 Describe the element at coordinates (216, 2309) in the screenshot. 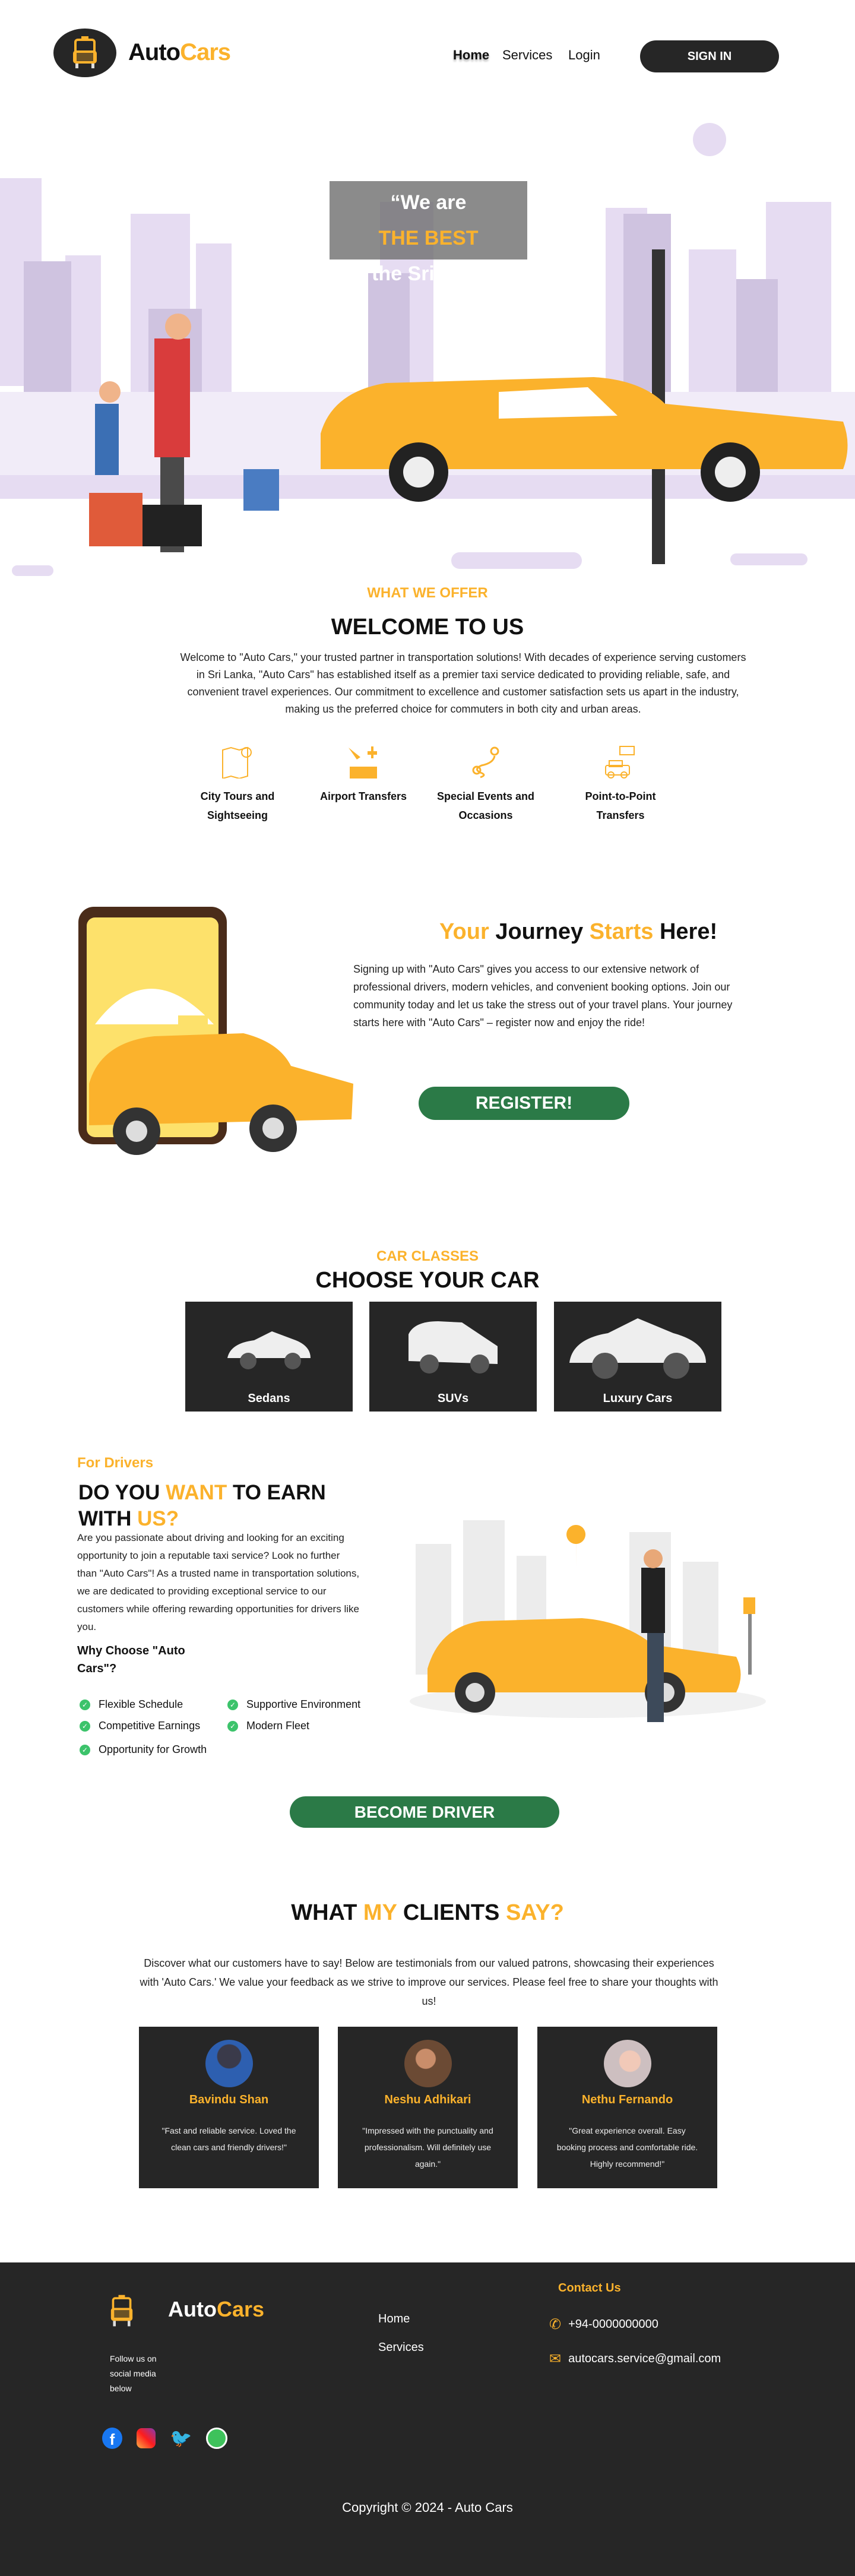

I see `footer-brand: AutoCars` at that location.